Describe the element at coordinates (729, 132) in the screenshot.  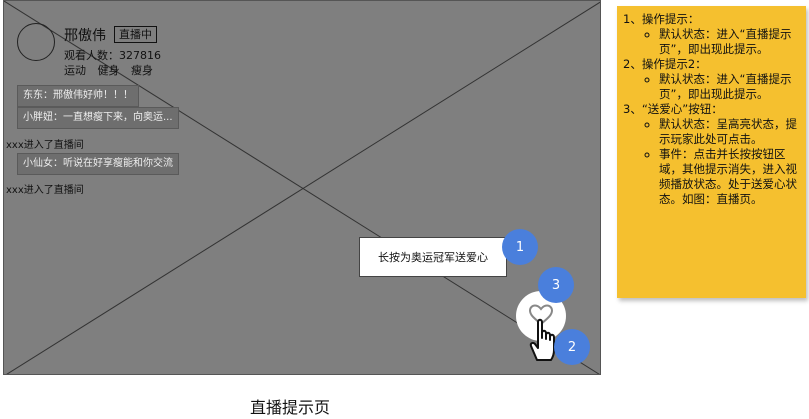
I see `note-item: 默认状态：呈高亮状态，提示玩家此处可点击。` at that location.